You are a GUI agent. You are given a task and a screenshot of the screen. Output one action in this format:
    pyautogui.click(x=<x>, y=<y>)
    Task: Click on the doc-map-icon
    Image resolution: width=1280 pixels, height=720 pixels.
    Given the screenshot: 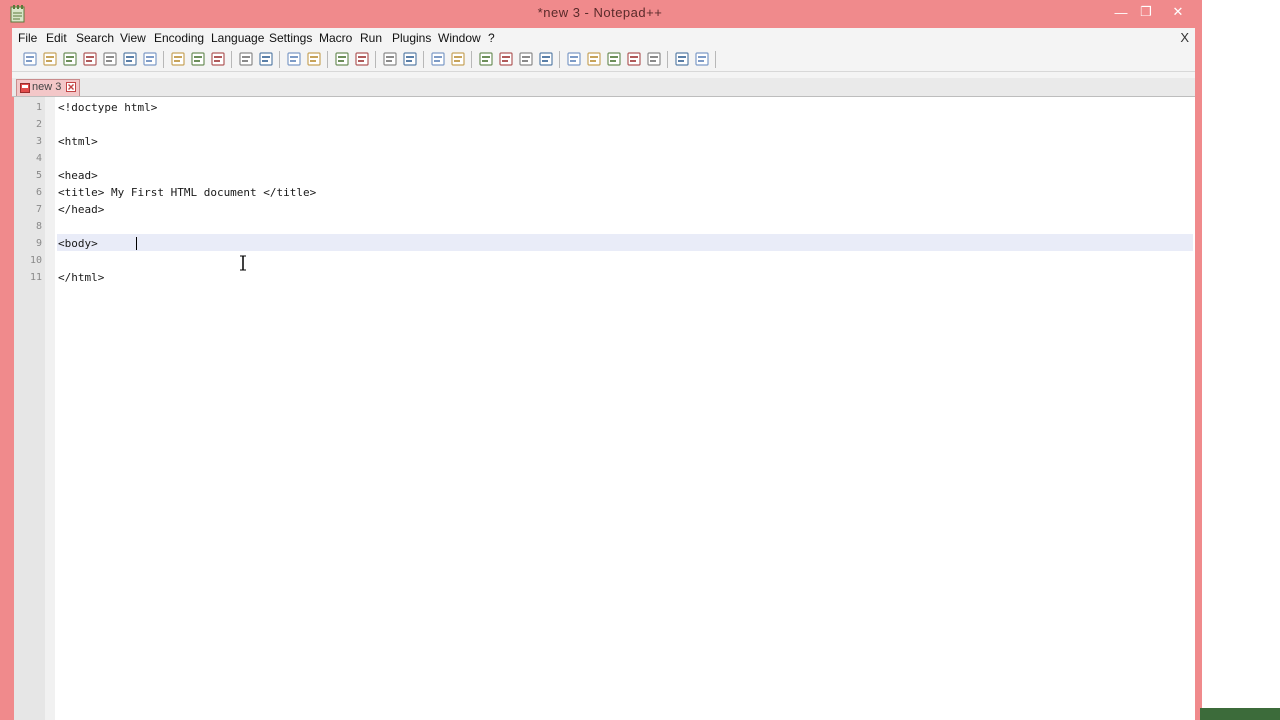 What is the action you would take?
    pyautogui.click(x=526, y=59)
    